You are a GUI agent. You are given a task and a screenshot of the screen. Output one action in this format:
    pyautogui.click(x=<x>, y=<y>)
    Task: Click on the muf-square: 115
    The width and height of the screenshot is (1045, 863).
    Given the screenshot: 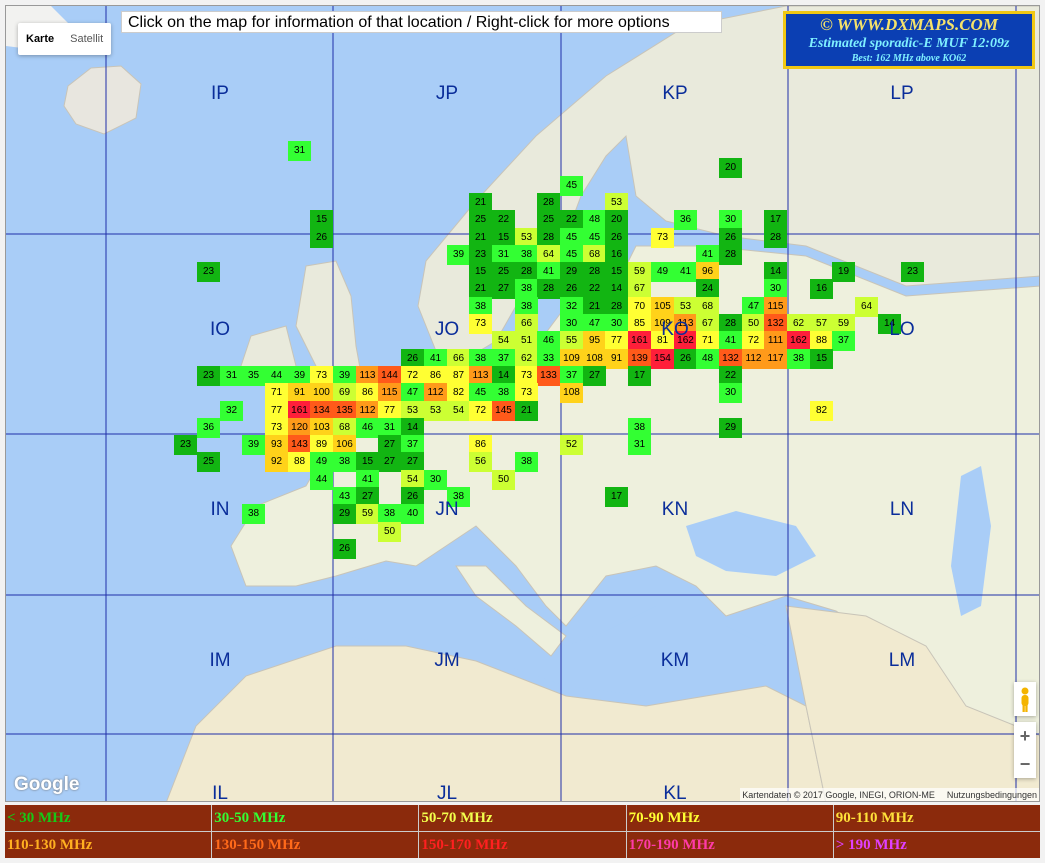 What is the action you would take?
    pyautogui.click(x=389, y=393)
    